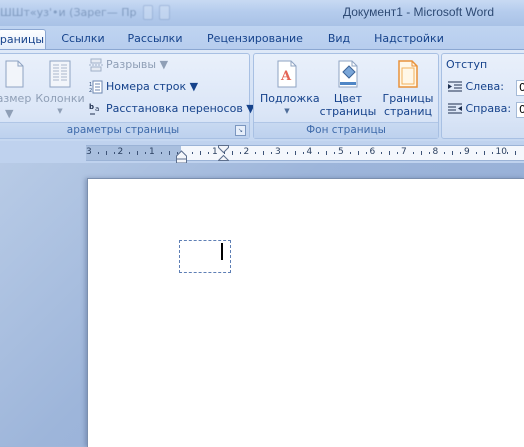 The height and width of the screenshot is (447, 524). What do you see at coordinates (96, 65) in the screenshot?
I see `breaks-icon` at bounding box center [96, 65].